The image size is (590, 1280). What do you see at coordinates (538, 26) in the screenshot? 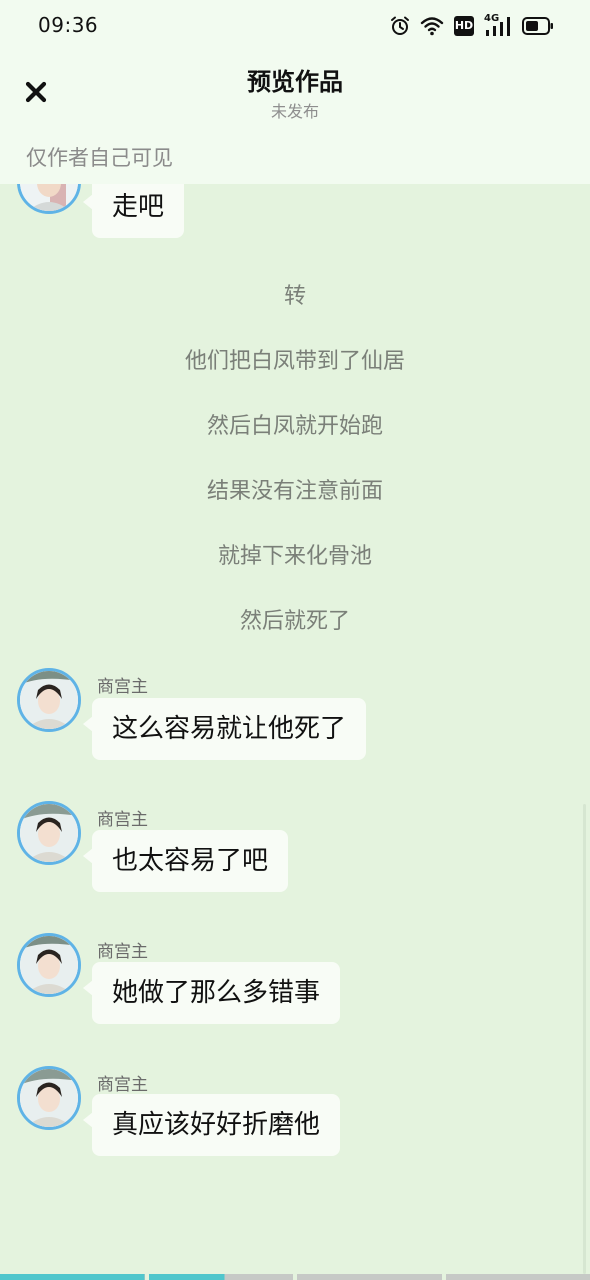
I see `battery-icon` at bounding box center [538, 26].